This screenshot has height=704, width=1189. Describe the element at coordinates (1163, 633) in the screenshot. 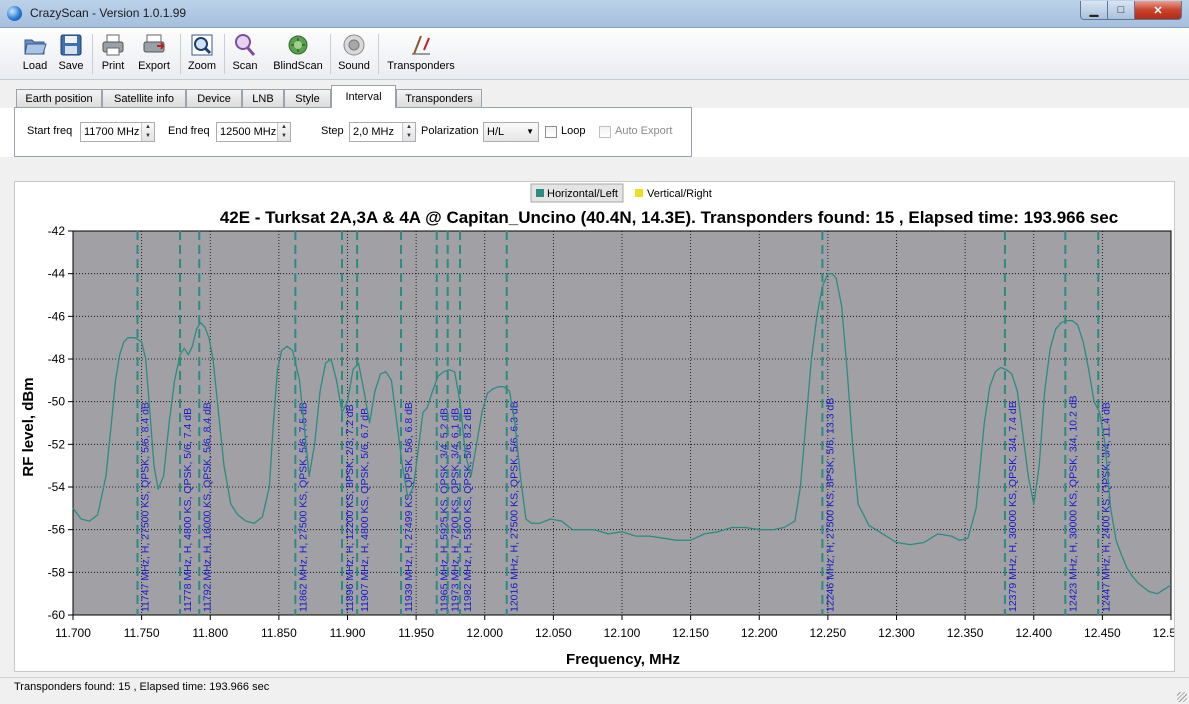

I see `x-tick-label: 12.500` at that location.